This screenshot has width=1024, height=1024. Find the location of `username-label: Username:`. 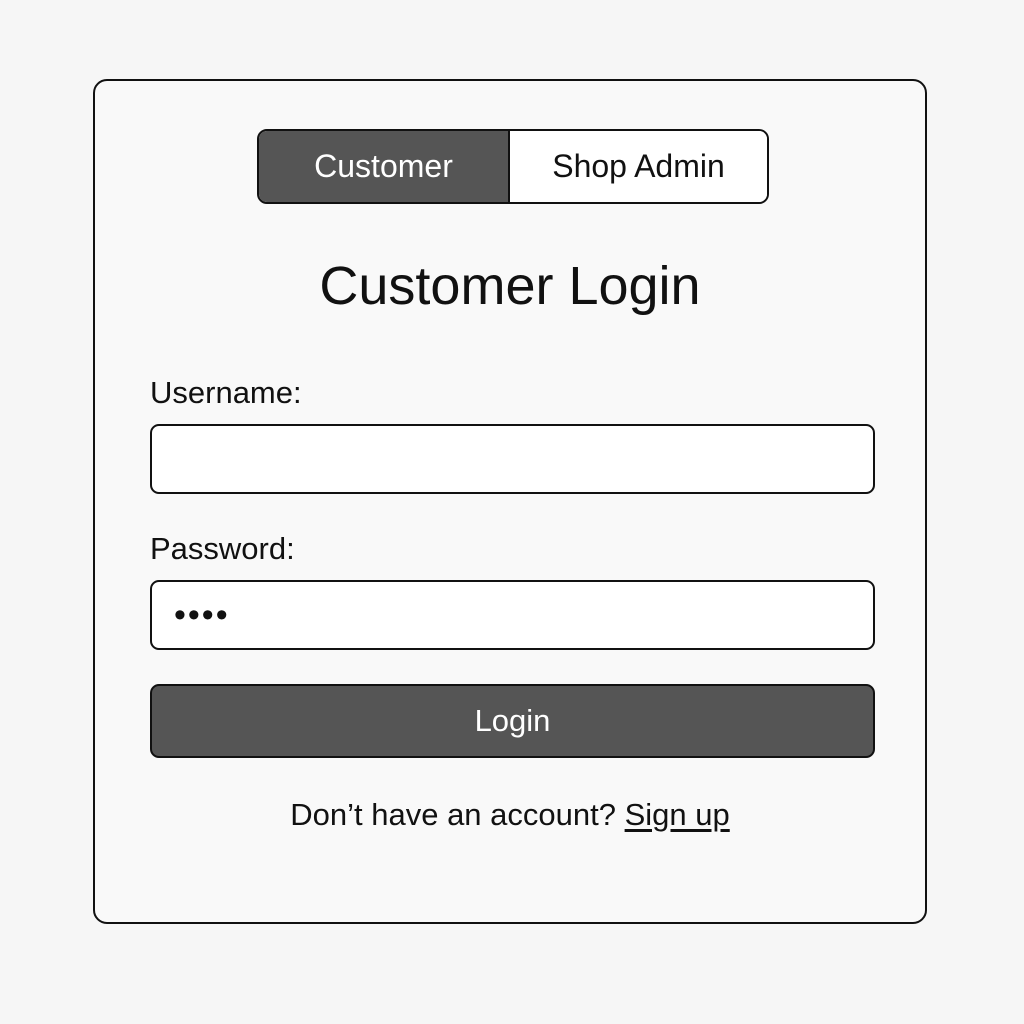

username-label: Username: is located at coordinates (226, 392).